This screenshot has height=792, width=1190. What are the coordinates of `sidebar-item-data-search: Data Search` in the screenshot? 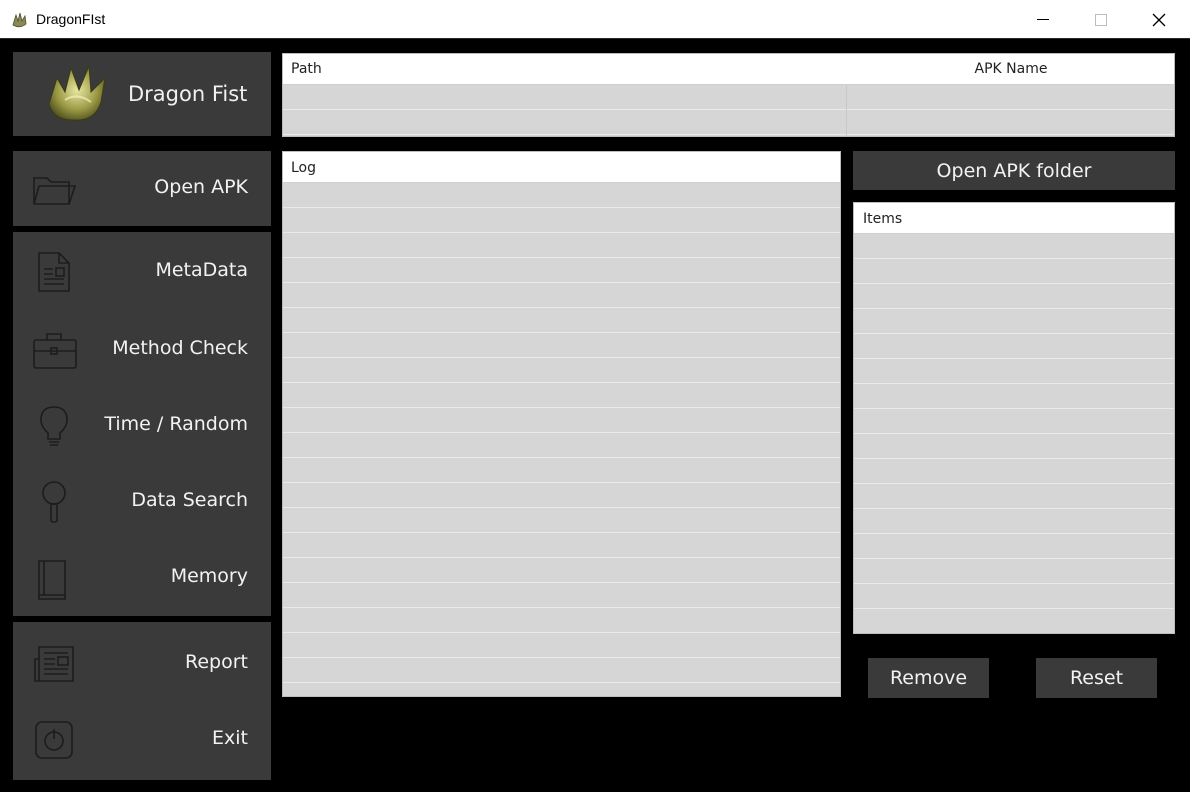 It's located at (142, 501).